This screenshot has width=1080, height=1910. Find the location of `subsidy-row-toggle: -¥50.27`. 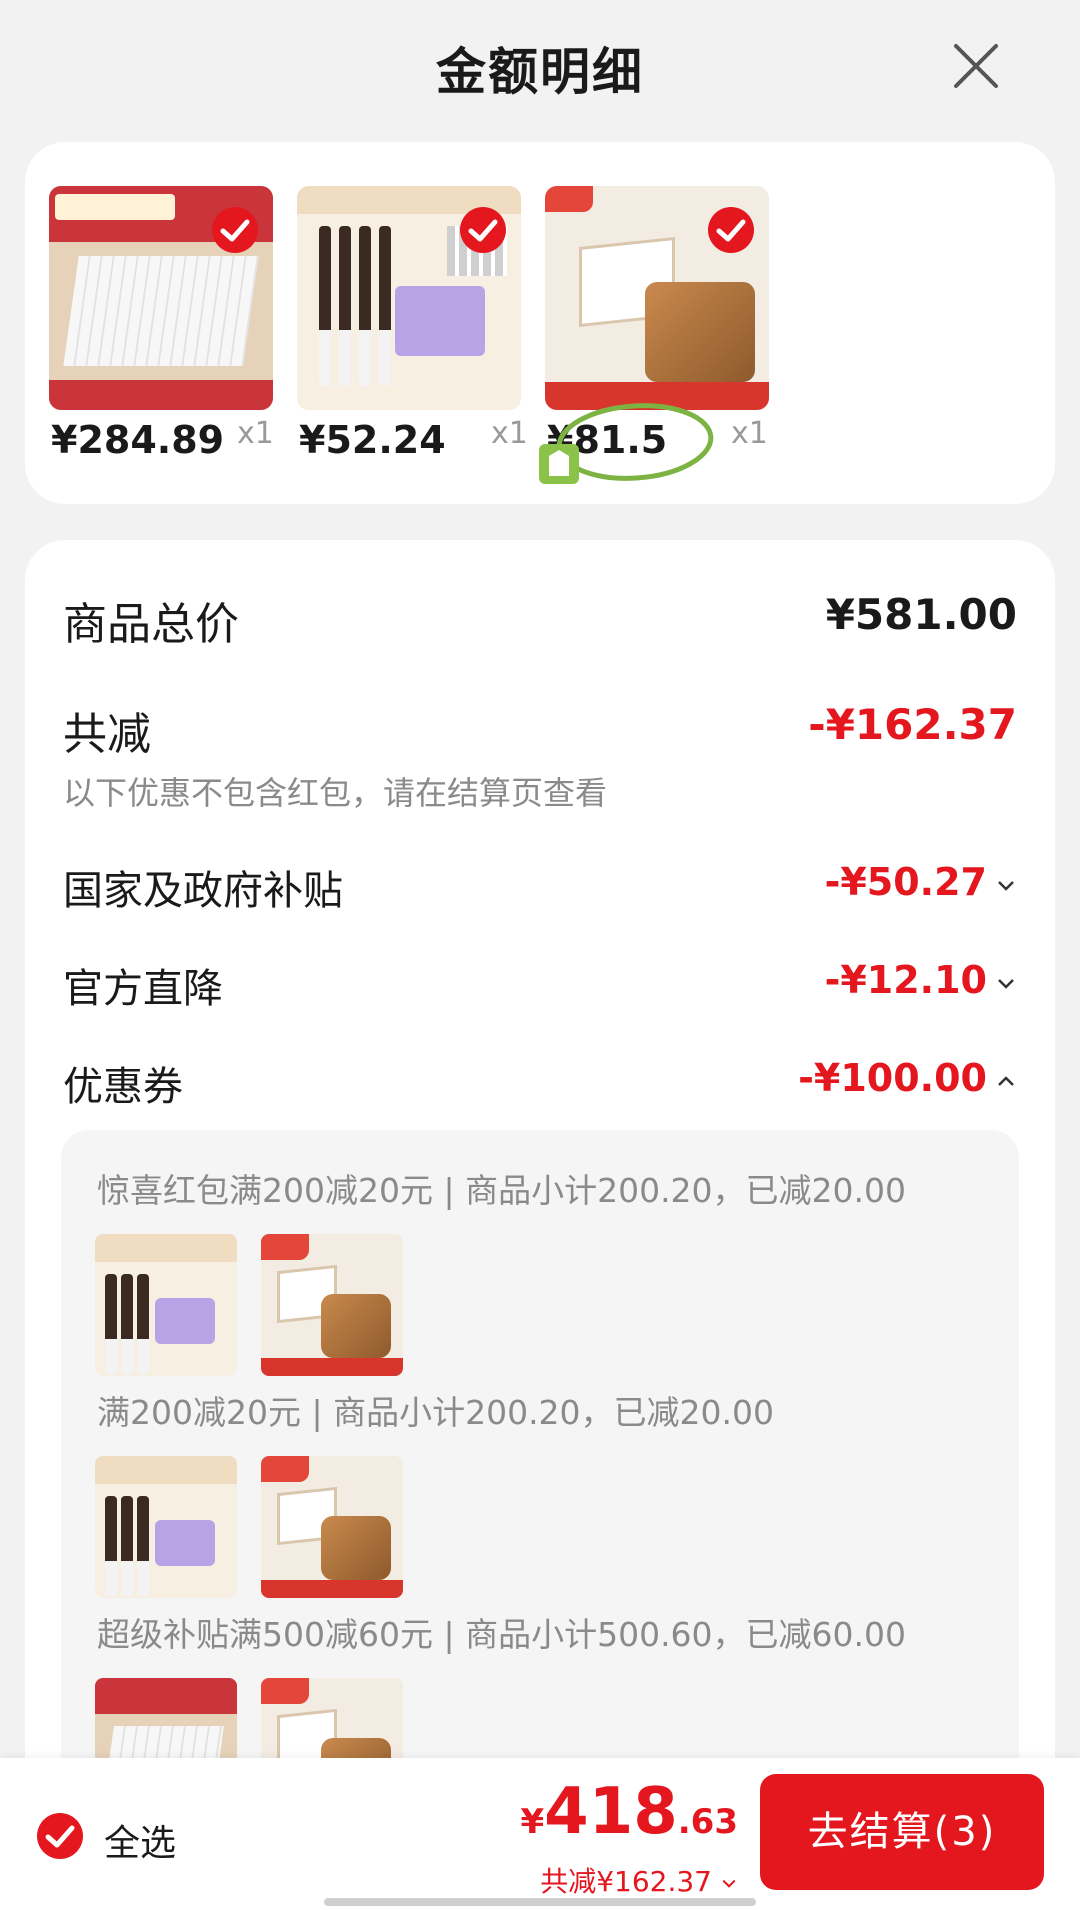

subsidy-row-toggle: -¥50.27 is located at coordinates (921, 882).